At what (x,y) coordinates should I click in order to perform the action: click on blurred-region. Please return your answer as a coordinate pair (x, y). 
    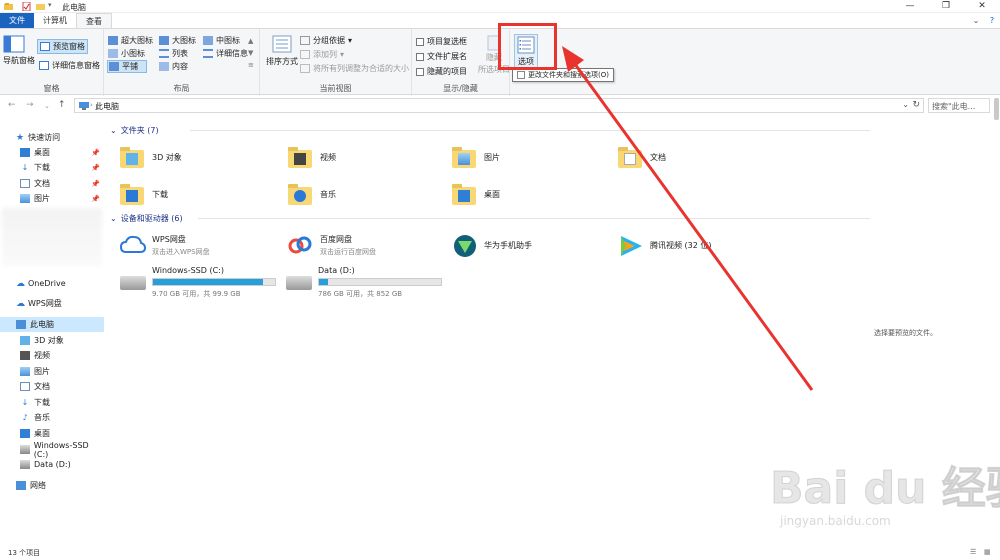
    Looking at the image, I should click on (52, 237).